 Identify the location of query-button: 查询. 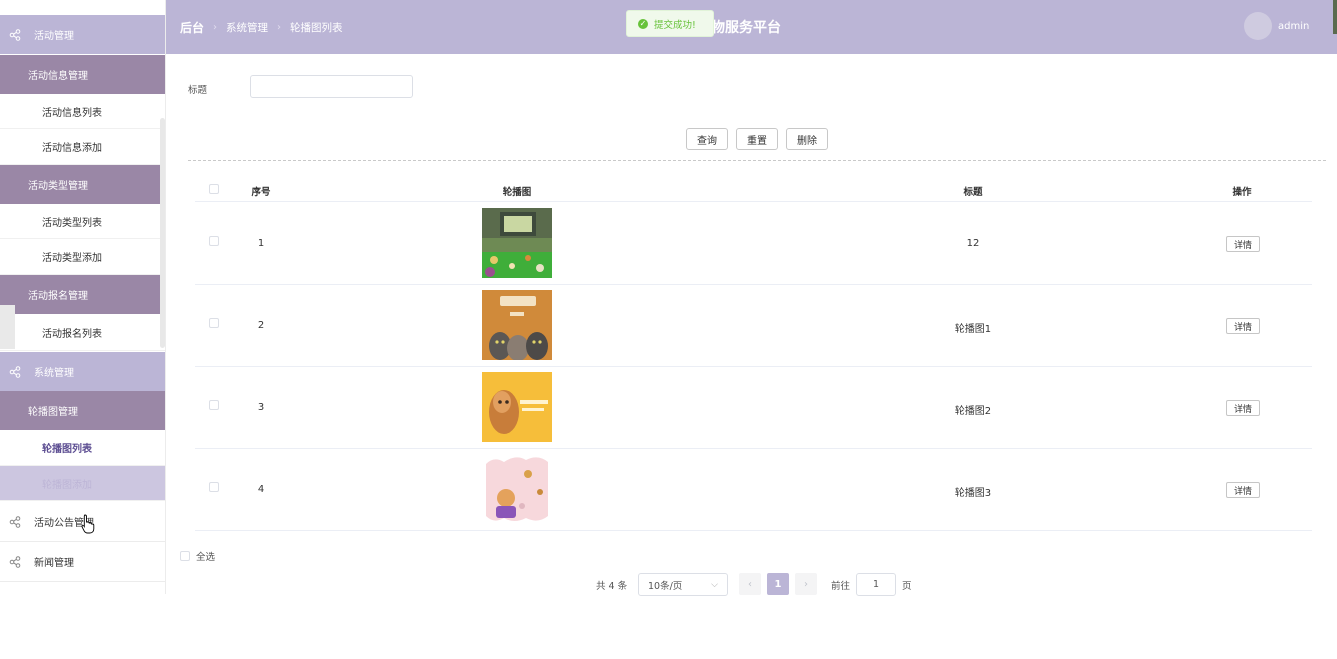
(707, 139).